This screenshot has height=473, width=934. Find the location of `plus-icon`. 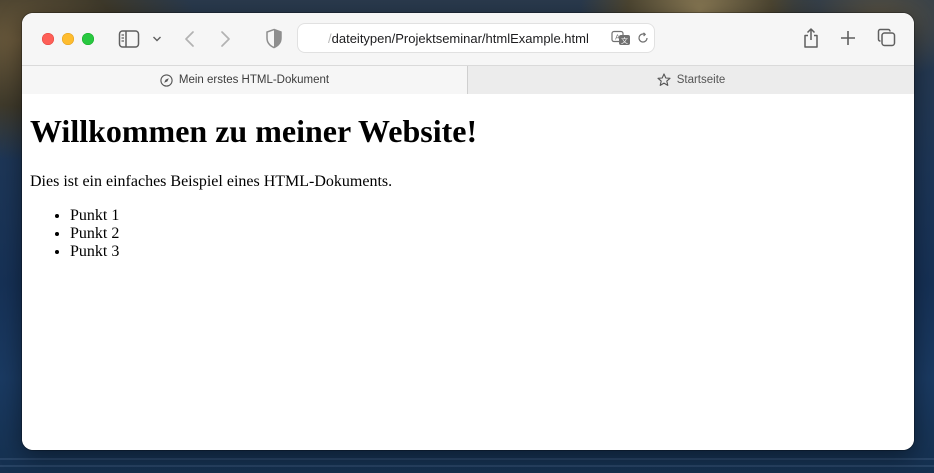

plus-icon is located at coordinates (848, 38).